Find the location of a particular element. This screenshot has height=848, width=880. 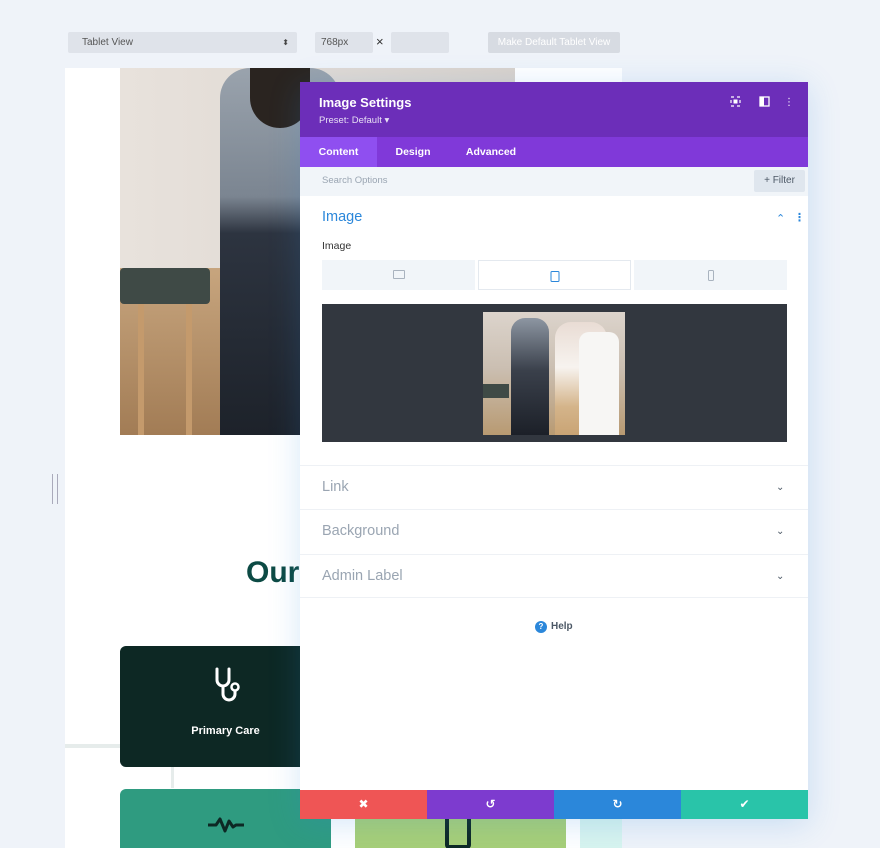

modal-header: Image Settings Preset: Default ▾ ⋮ is located at coordinates (554, 109).